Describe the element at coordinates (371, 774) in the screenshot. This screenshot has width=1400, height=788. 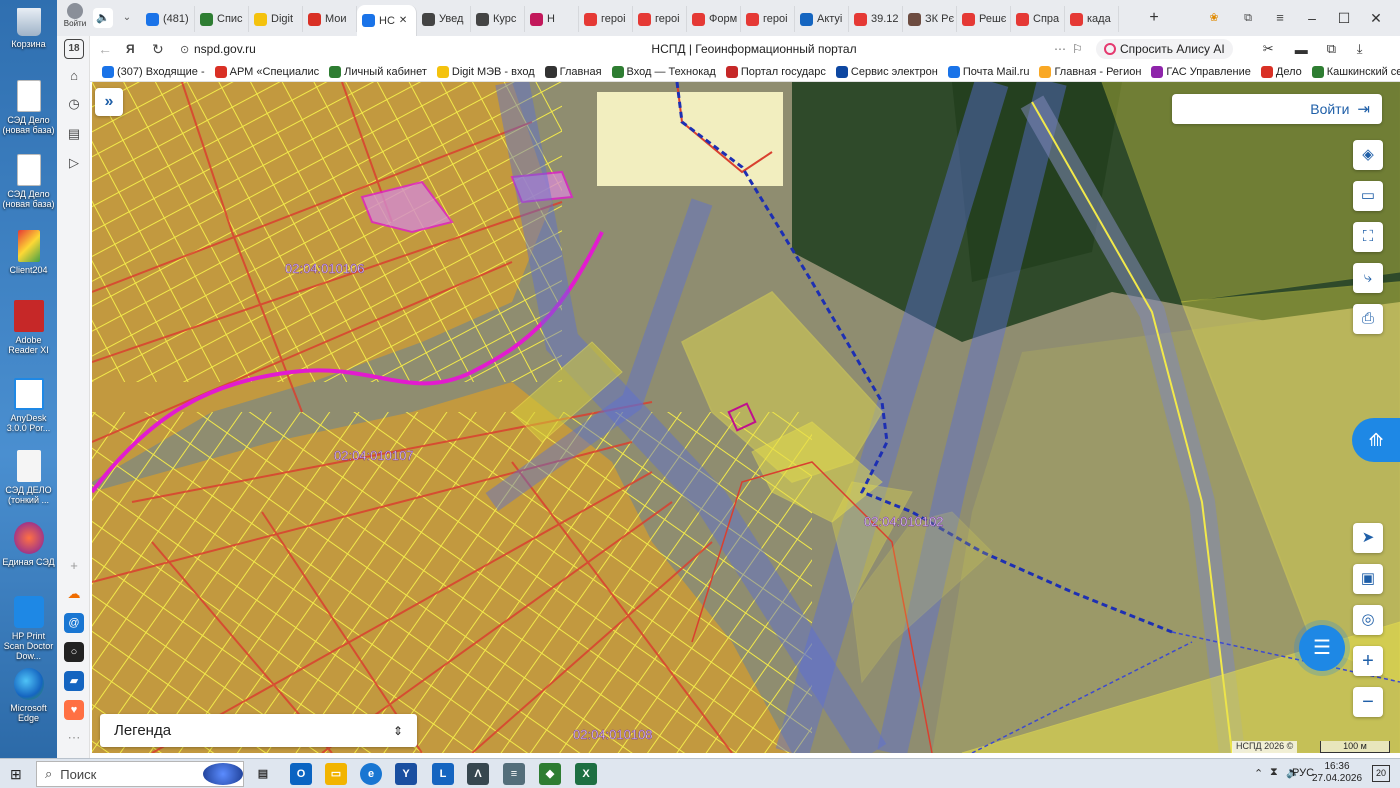
I see `edge-taskbar-icon: e` at that location.